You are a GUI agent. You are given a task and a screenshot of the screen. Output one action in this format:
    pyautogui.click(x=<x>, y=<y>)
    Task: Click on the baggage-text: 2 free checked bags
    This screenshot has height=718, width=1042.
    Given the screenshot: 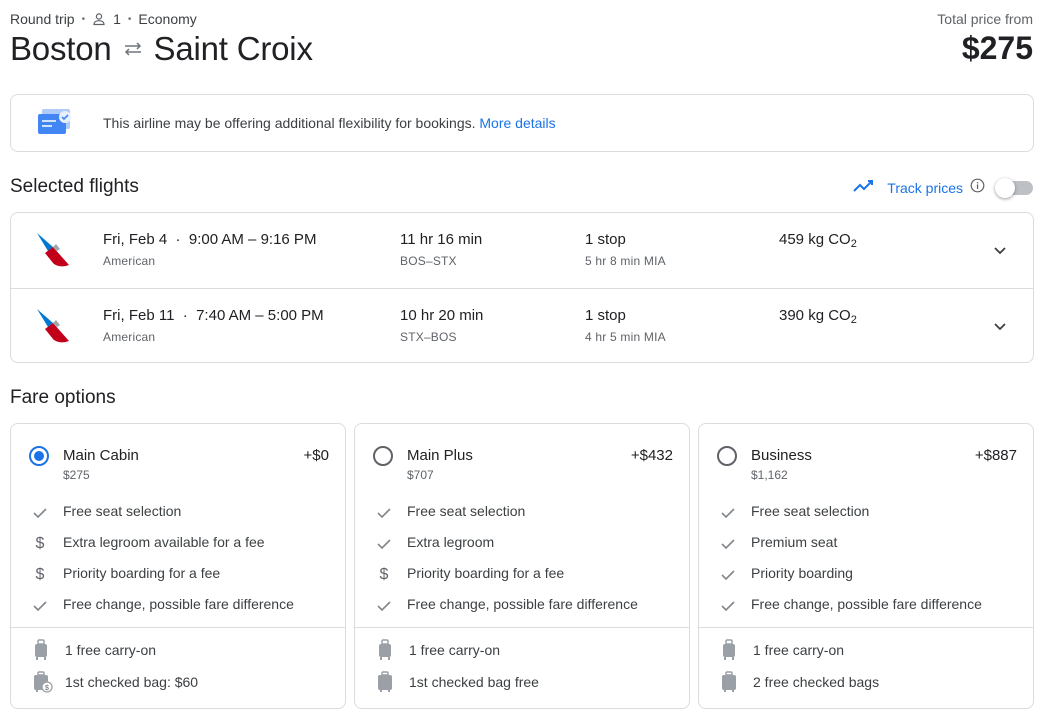 What is the action you would take?
    pyautogui.click(x=816, y=682)
    